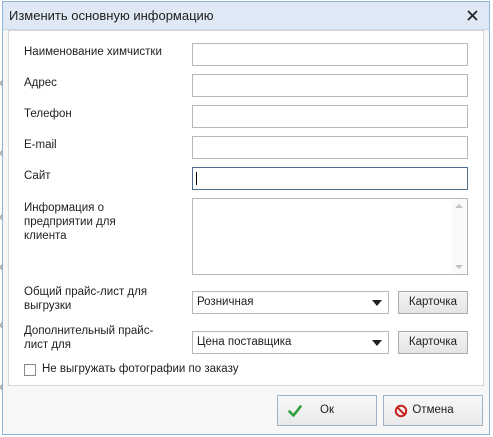 The image size is (493, 437). What do you see at coordinates (244, 342) in the screenshot?
I see `extra-price-value: Цена поставщика` at bounding box center [244, 342].